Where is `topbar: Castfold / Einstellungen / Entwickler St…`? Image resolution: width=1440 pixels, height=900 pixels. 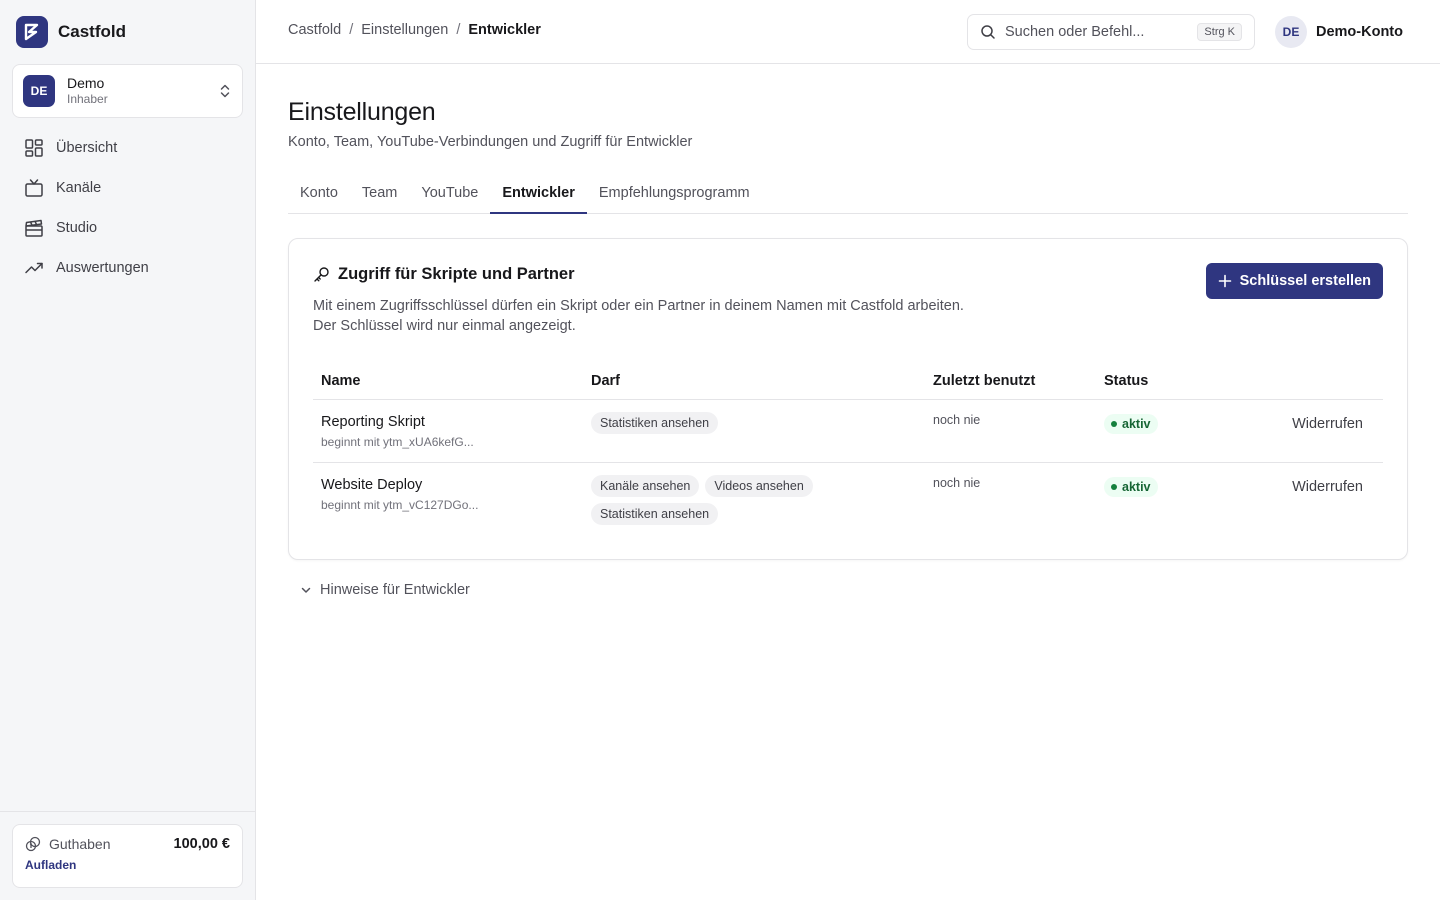
topbar: Castfold / Einstellungen / Entwickler St… is located at coordinates (848, 32).